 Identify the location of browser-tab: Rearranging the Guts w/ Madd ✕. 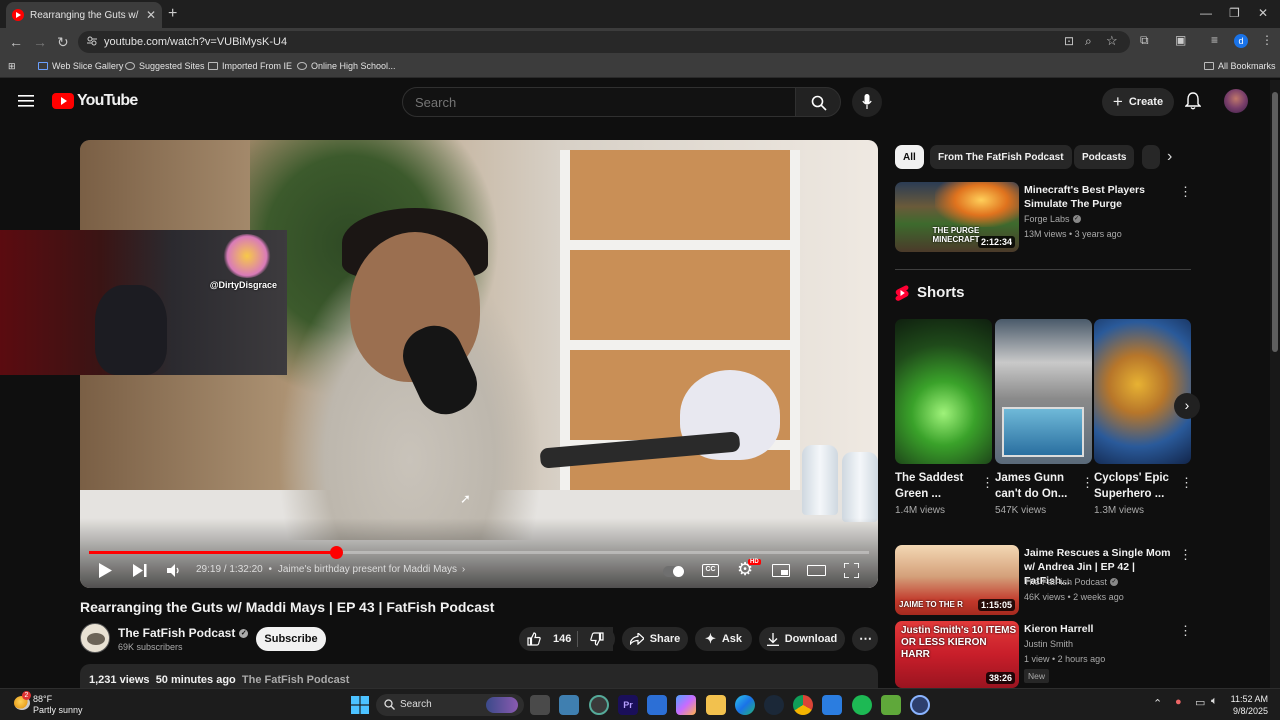
(84, 15).